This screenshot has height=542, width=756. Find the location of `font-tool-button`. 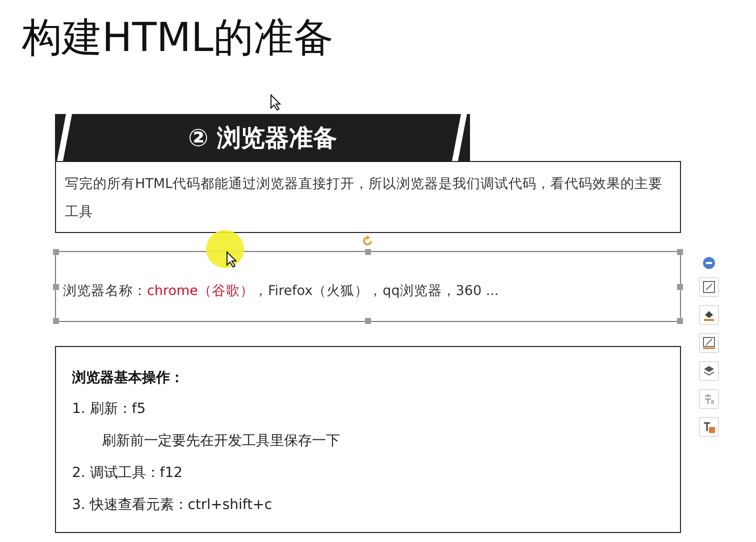

font-tool-button is located at coordinates (709, 399).